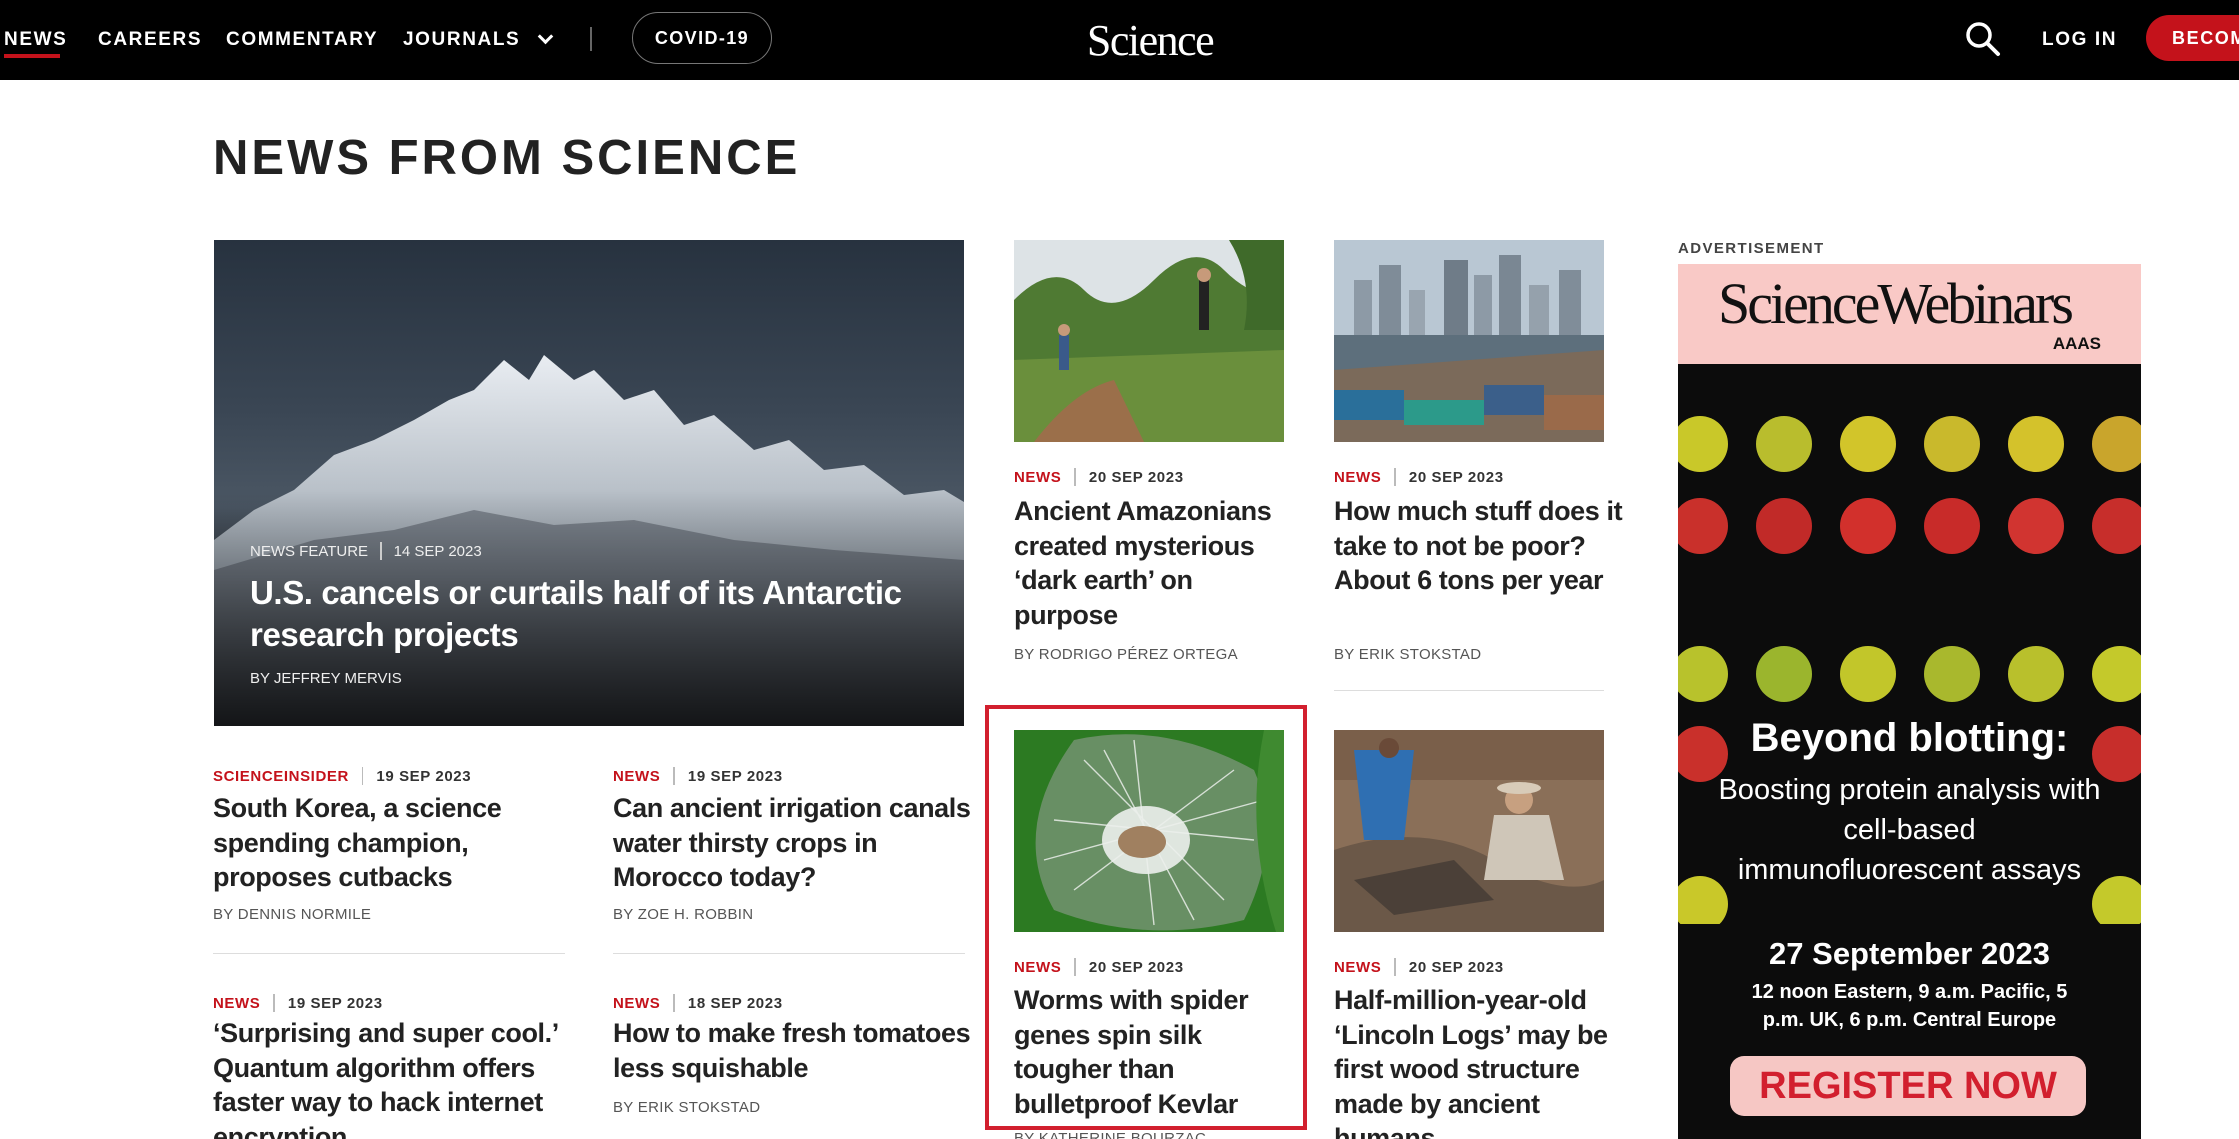  I want to click on ad-header: ScienceWebinars AAAS, so click(1909, 314).